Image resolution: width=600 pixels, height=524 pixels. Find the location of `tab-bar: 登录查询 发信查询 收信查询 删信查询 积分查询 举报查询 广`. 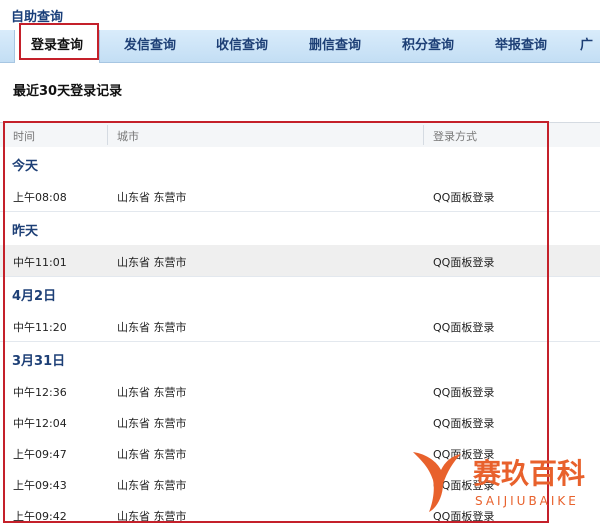

tab-bar: 登录查询 发信查询 收信查询 删信查询 积分查询 举报查询 广 is located at coordinates (300, 46).